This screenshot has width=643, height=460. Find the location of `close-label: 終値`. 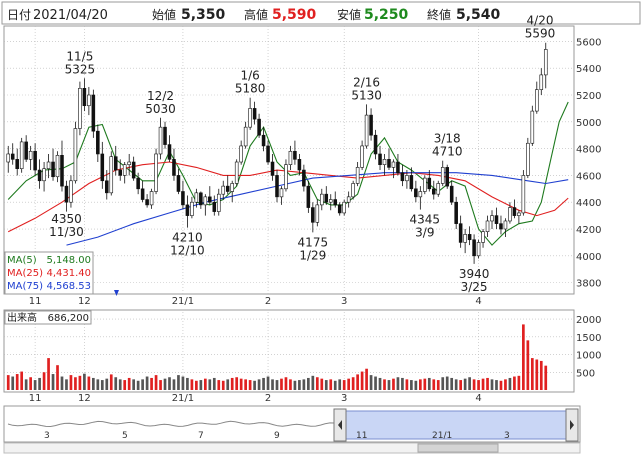

close-label: 終値 is located at coordinates (439, 14).